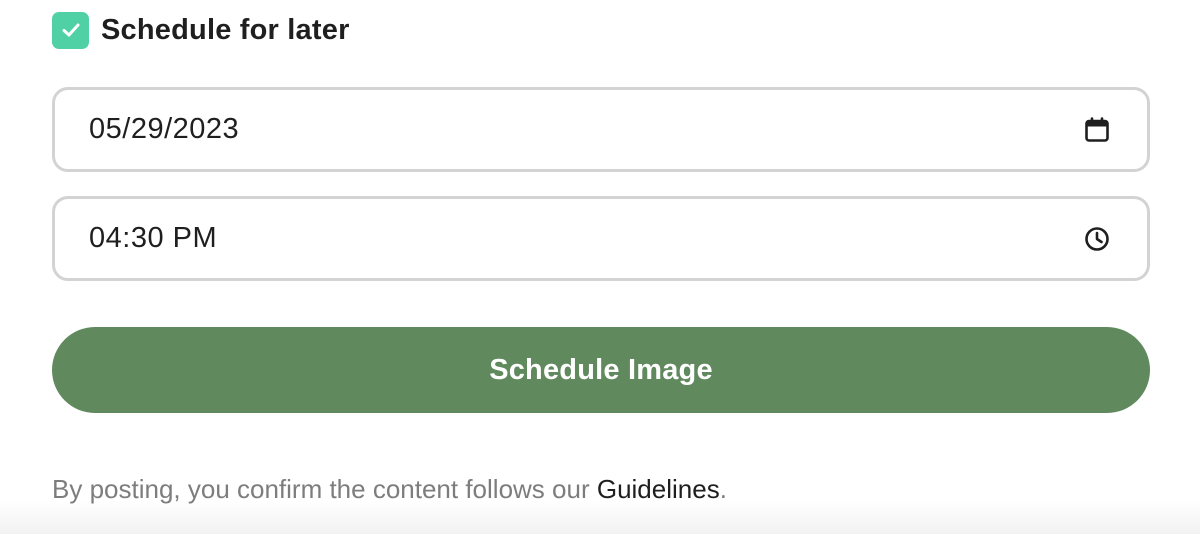  I want to click on schedule-for-later-label: Schedule for later, so click(225, 30).